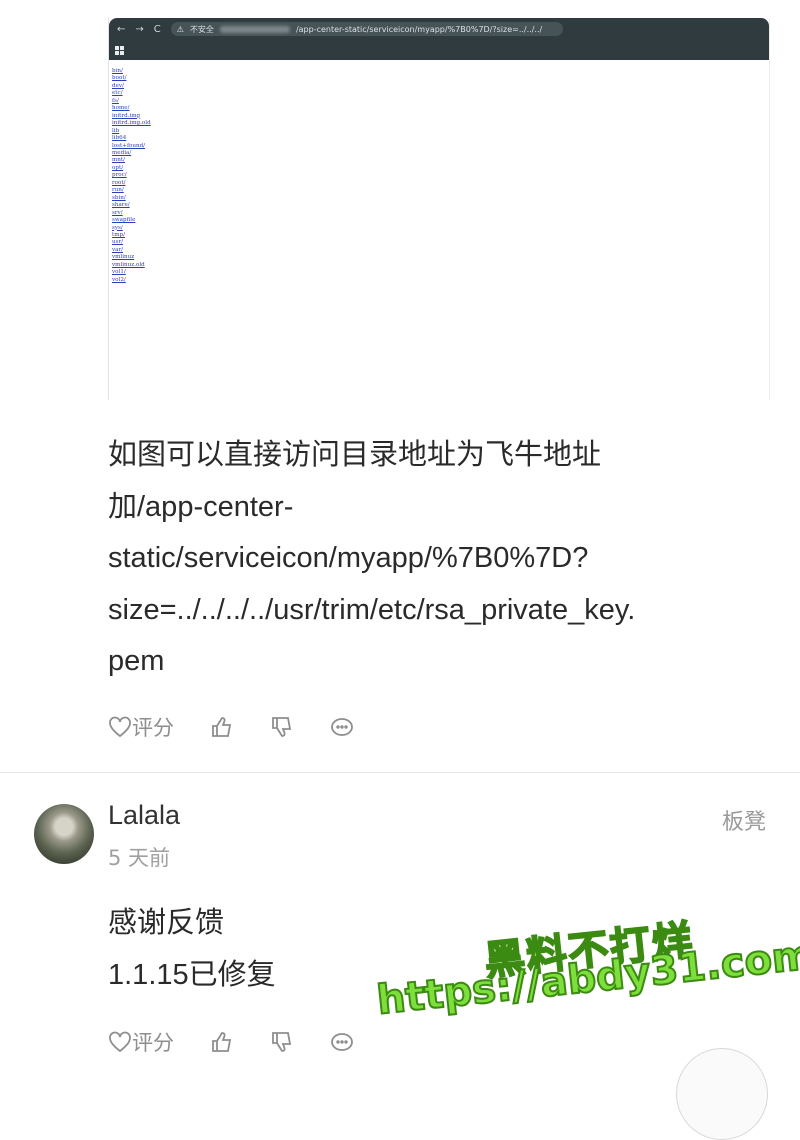 The height and width of the screenshot is (1140, 800). Describe the element at coordinates (131, 93) in the screenshot. I see `directory-link: etc/` at that location.